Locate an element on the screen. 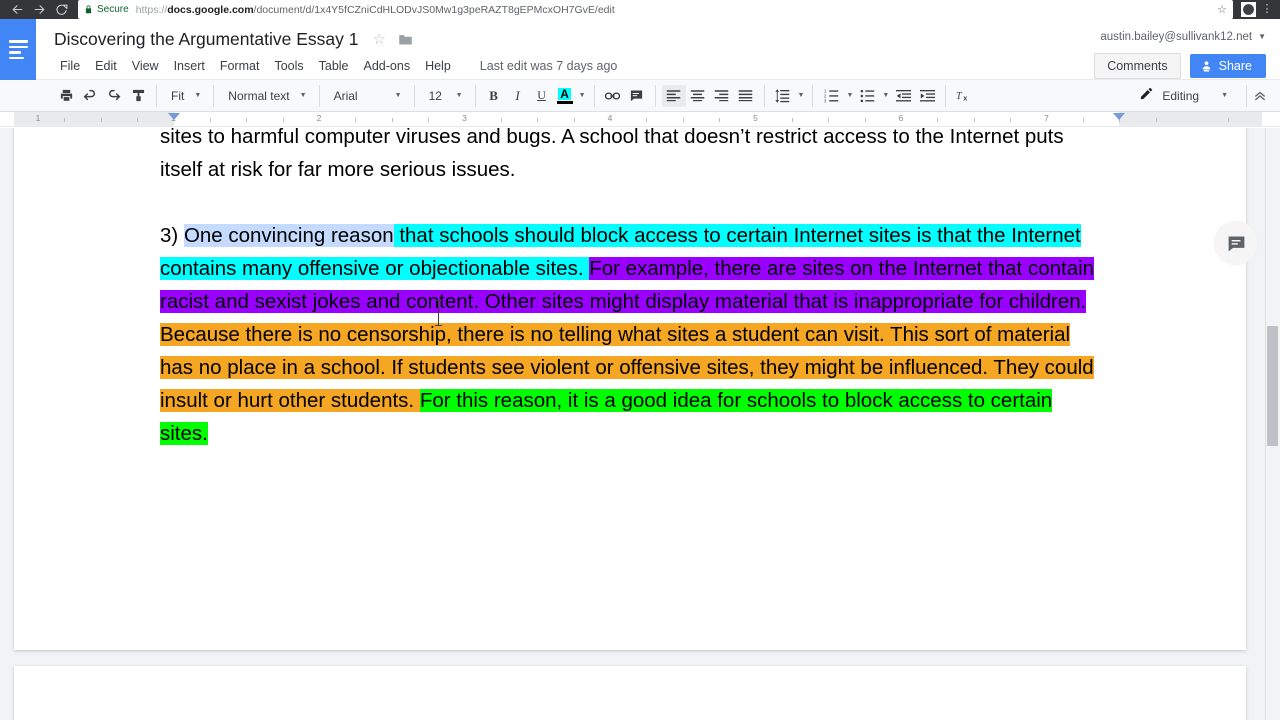 This screenshot has width=1280, height=720. menu-help: Help is located at coordinates (438, 66).